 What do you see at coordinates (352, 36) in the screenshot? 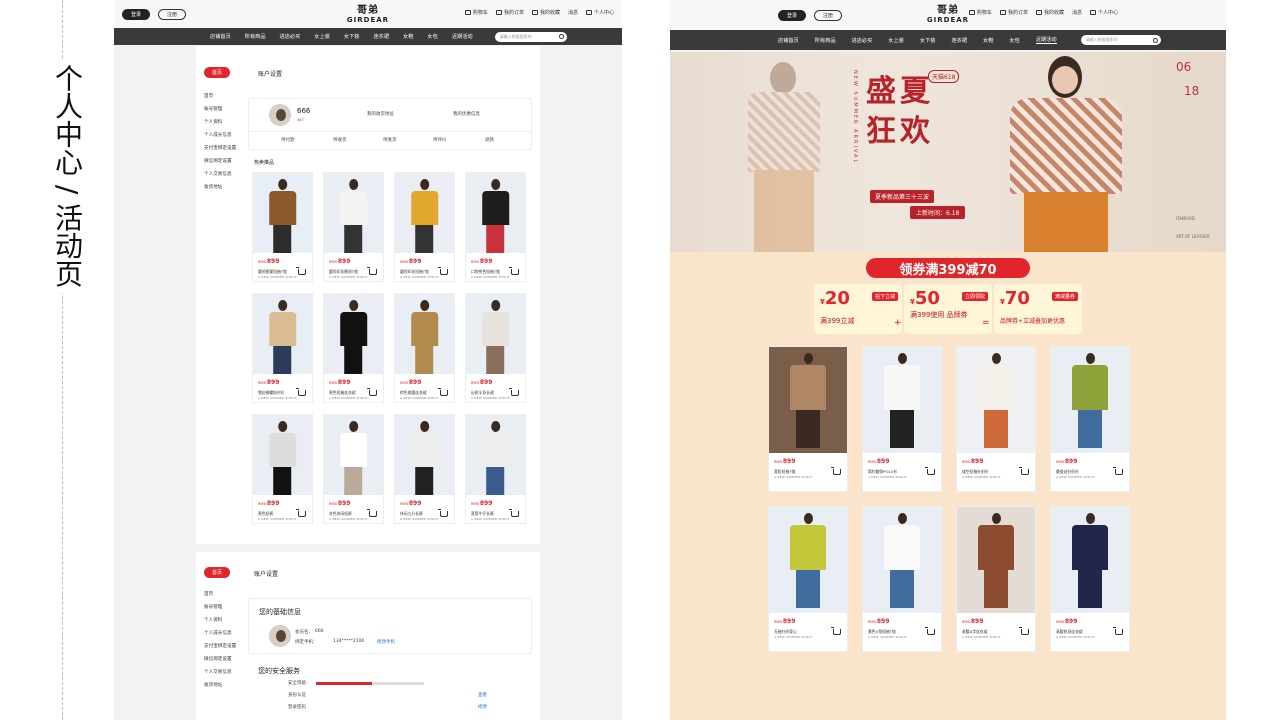
I see `nav-item-bottoms: 女下装` at bounding box center [352, 36].